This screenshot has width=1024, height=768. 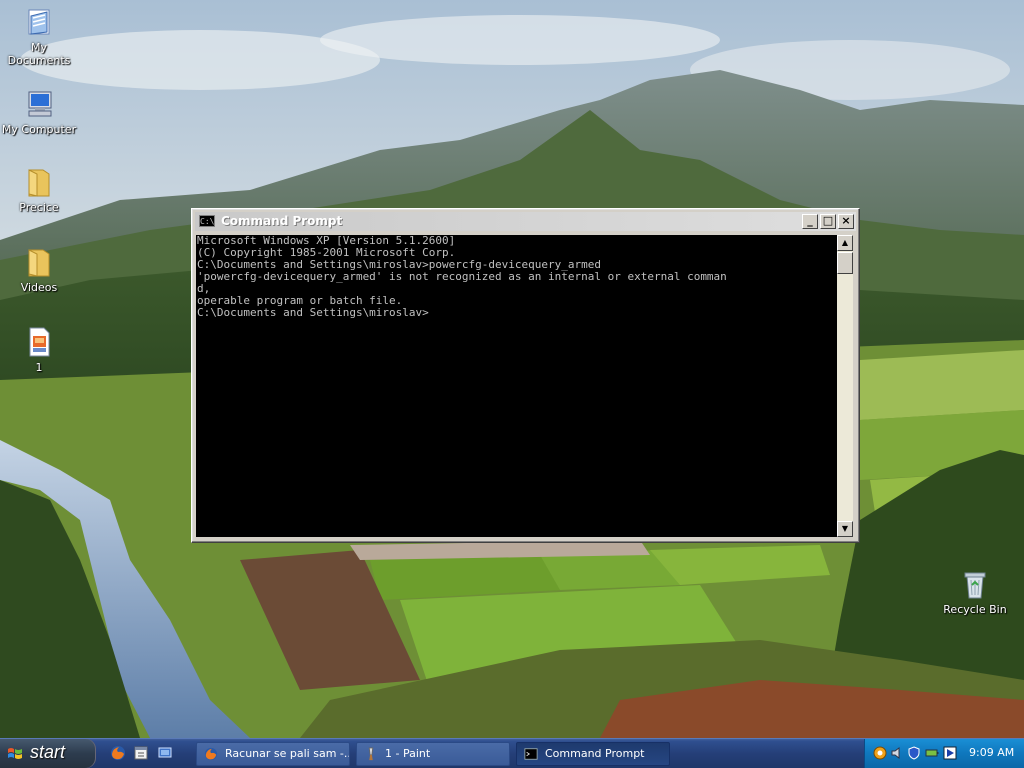 I want to click on media-icon, so click(x=950, y=753).